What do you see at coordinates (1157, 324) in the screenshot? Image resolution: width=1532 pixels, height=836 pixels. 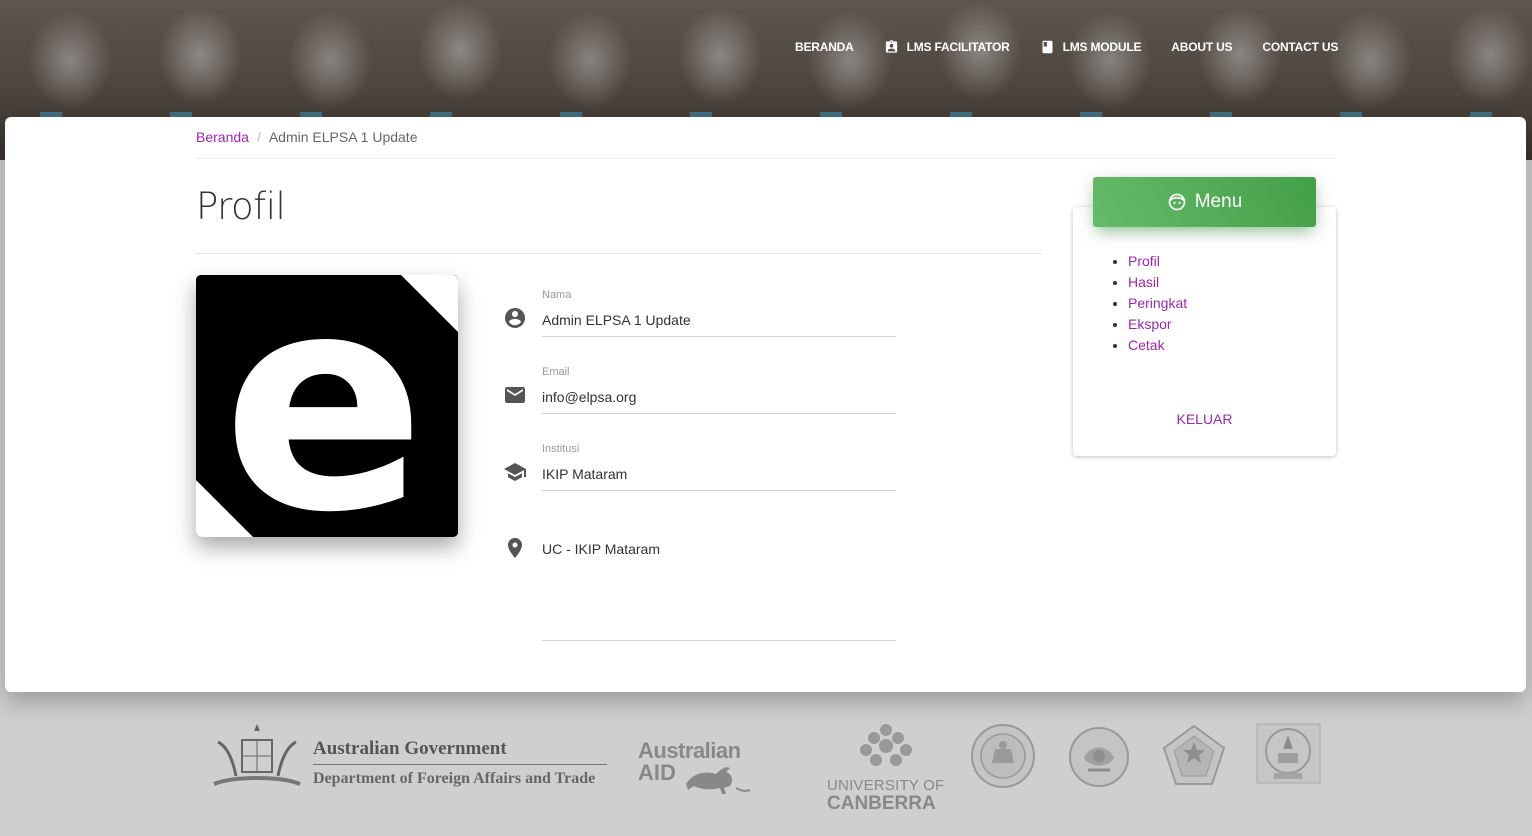 I see `menu-item-ekspor: Ekspor` at bounding box center [1157, 324].